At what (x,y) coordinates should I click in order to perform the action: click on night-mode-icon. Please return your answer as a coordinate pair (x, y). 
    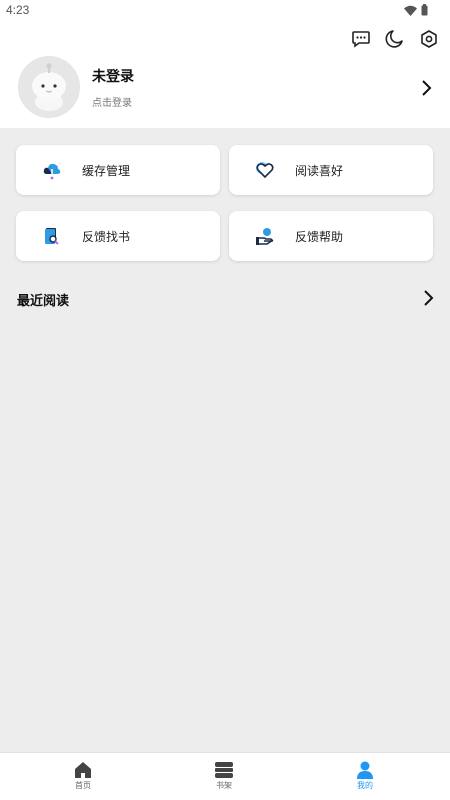
    Looking at the image, I should click on (394, 39).